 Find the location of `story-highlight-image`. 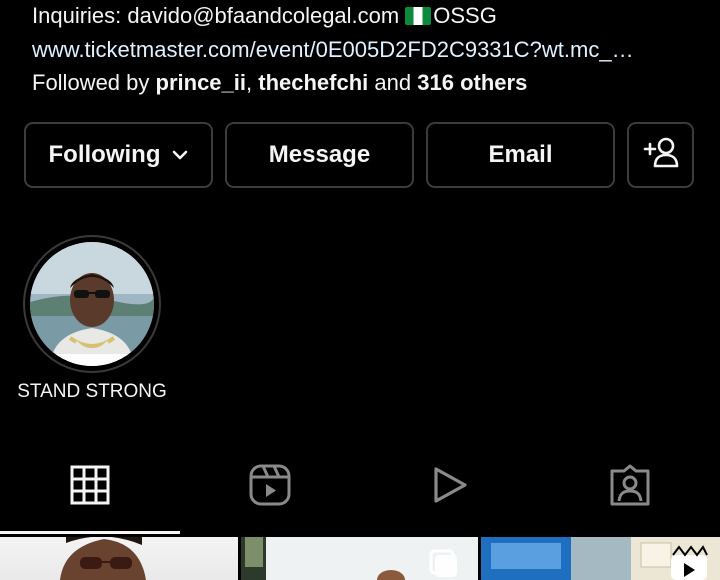

story-highlight-image is located at coordinates (92, 304).